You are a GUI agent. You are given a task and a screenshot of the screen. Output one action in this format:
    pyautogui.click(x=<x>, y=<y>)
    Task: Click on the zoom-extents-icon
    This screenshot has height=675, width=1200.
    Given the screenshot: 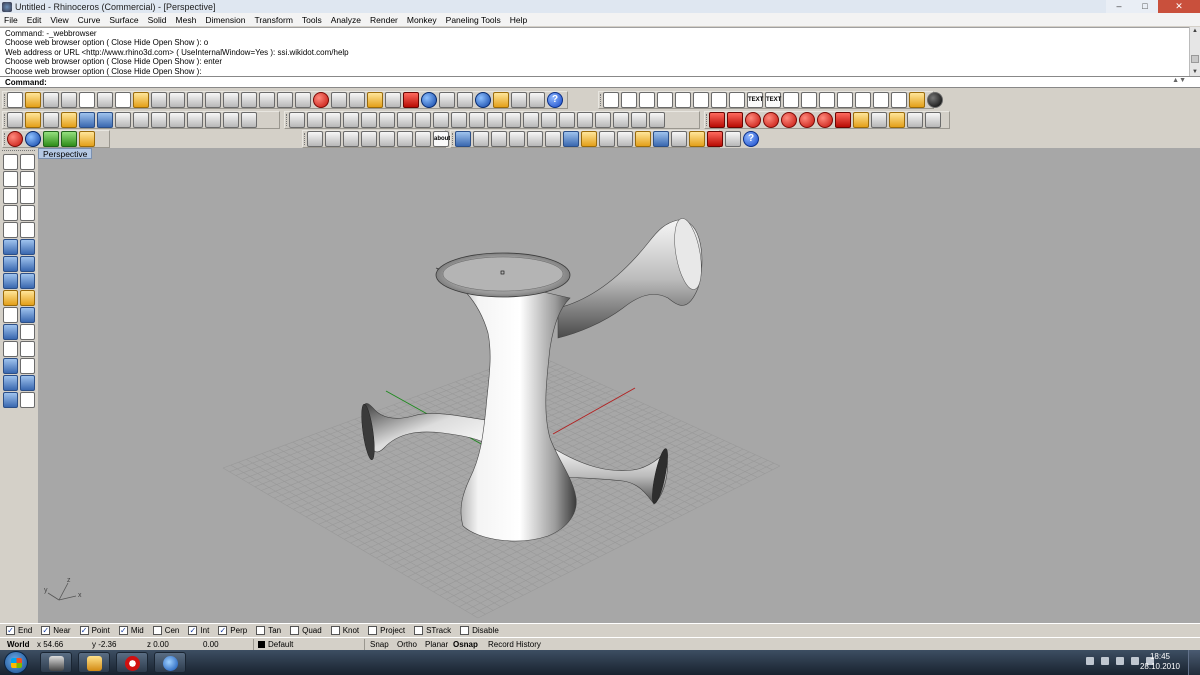 What is the action you would take?
    pyautogui.click(x=249, y=100)
    